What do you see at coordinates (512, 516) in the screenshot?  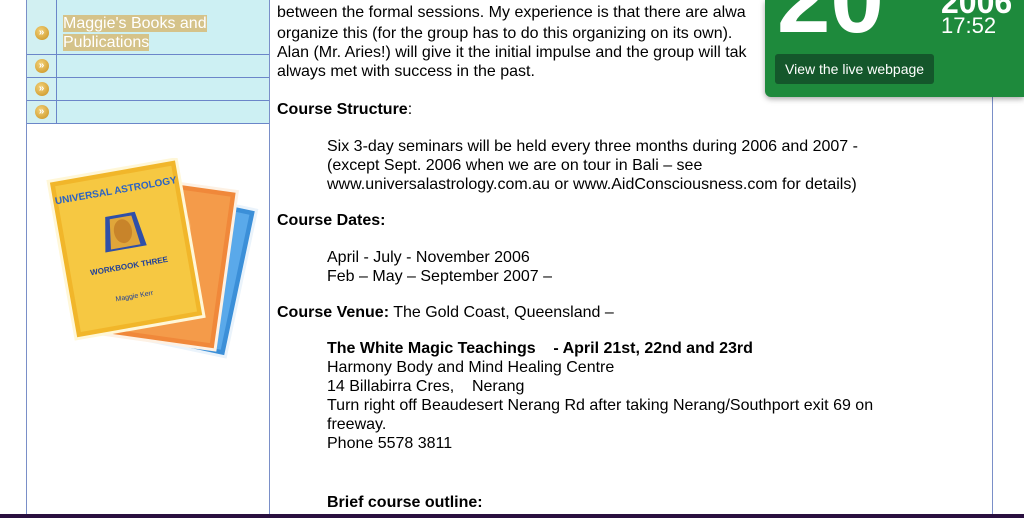 I see `bottom-bar` at bounding box center [512, 516].